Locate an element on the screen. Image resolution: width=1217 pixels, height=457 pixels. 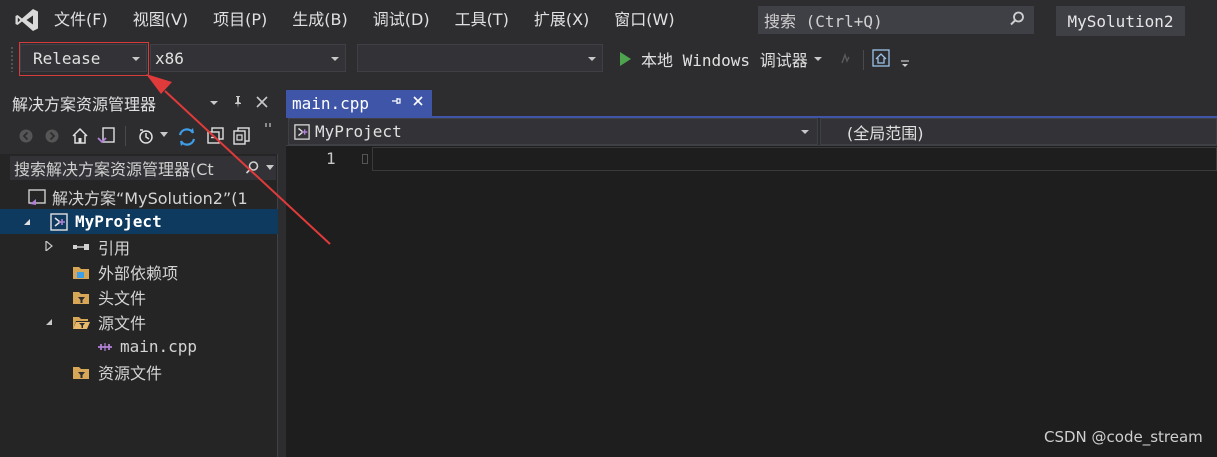
solution-platform-dropdown: x86 is located at coordinates (248, 58).